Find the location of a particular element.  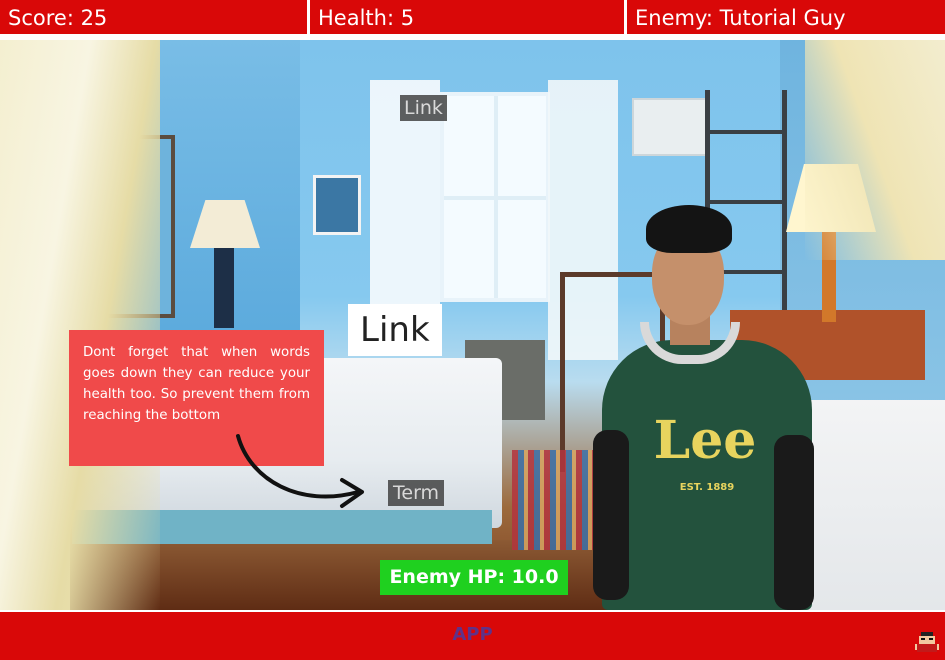

bottom-label: APP is located at coordinates (472, 634).